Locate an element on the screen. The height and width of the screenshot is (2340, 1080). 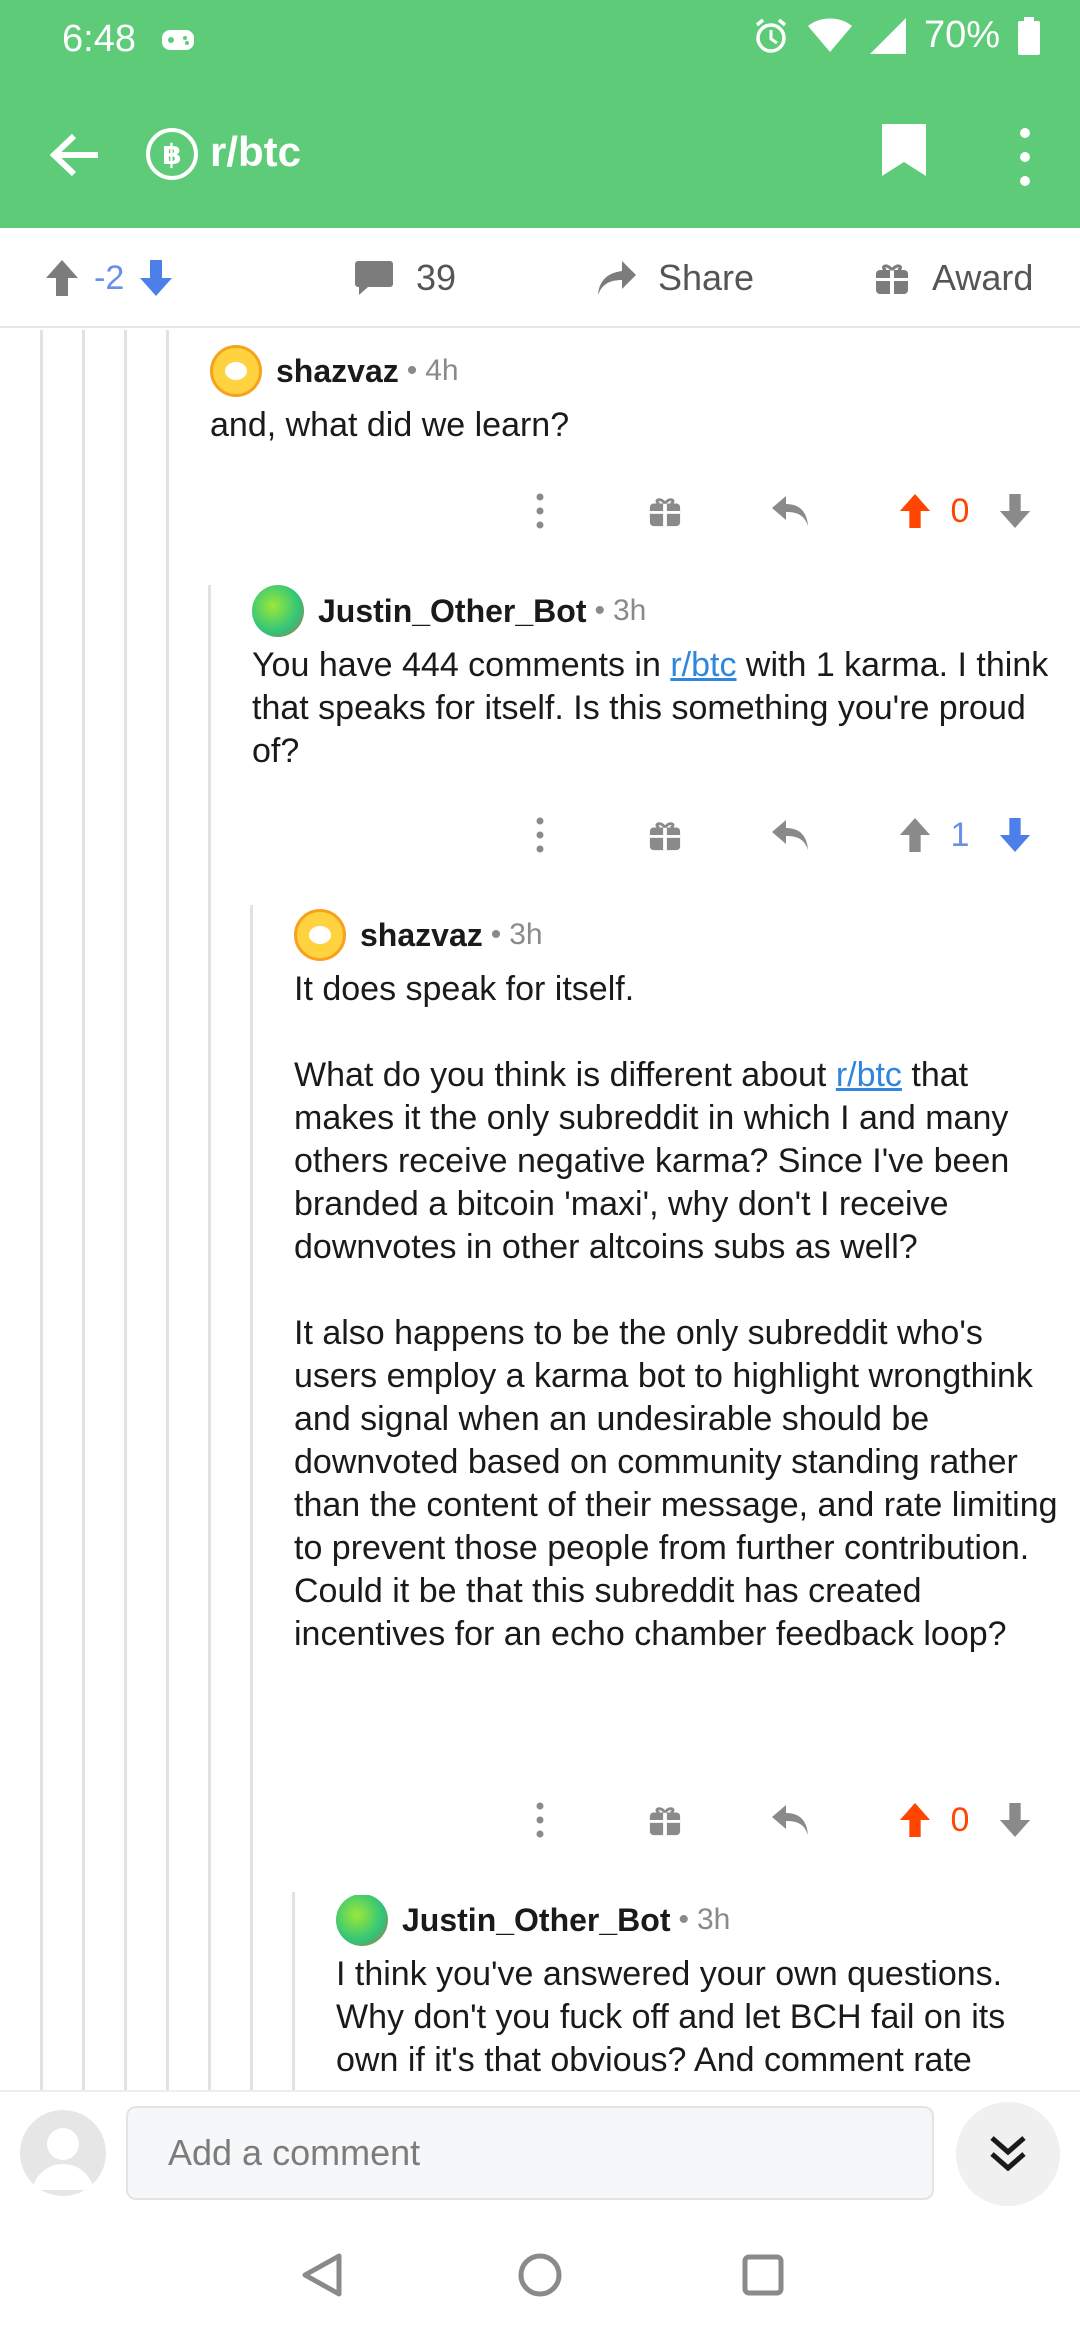
share-icon is located at coordinates (617, 278).